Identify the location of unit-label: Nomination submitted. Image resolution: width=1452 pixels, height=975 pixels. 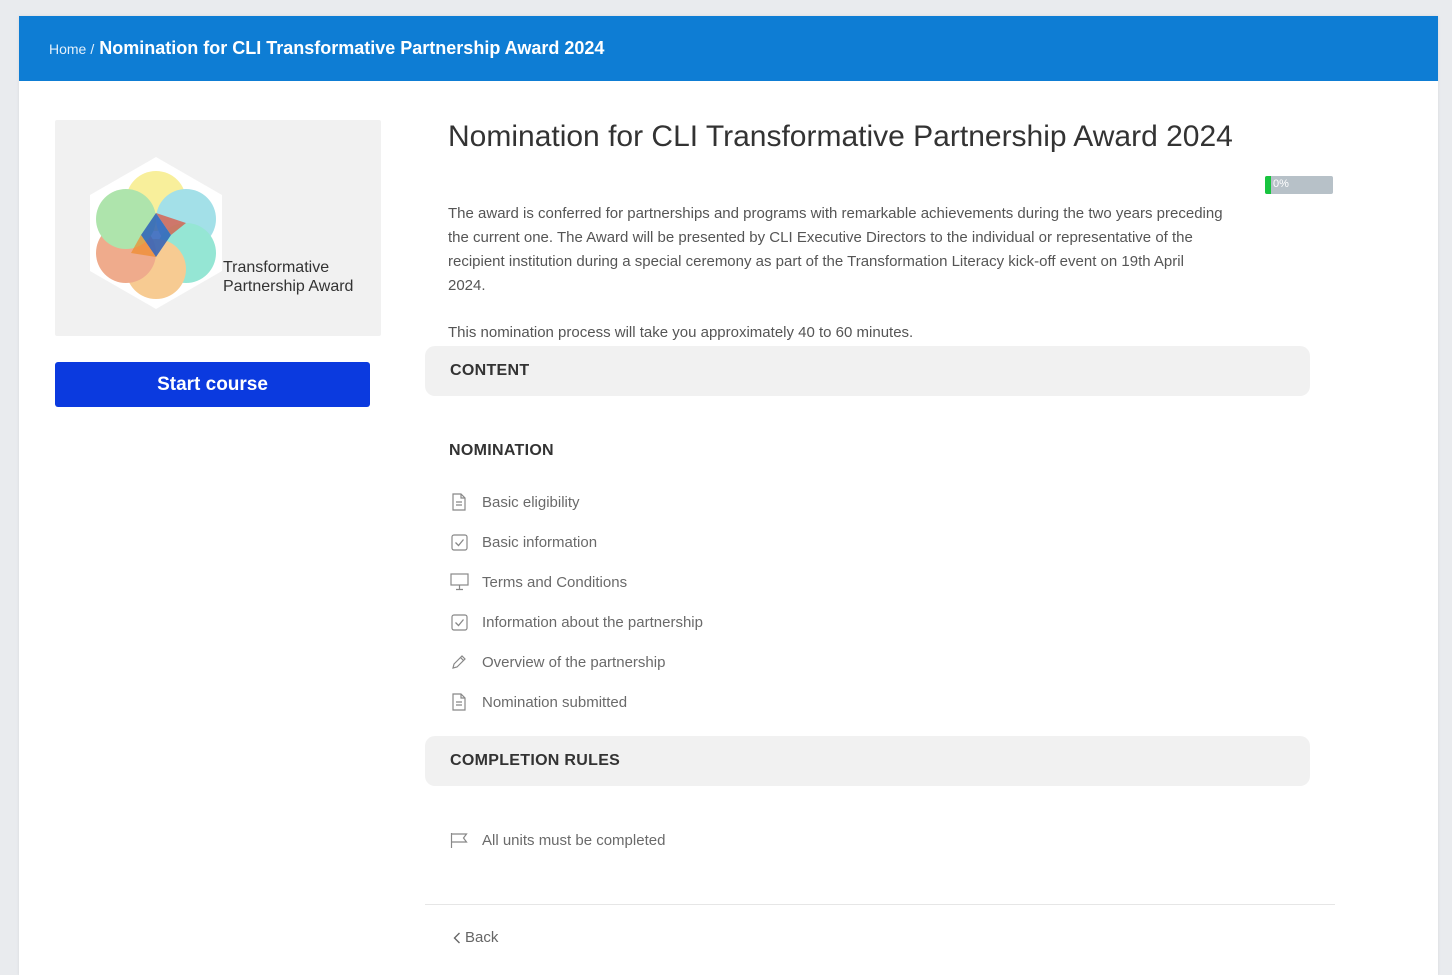
(555, 702).